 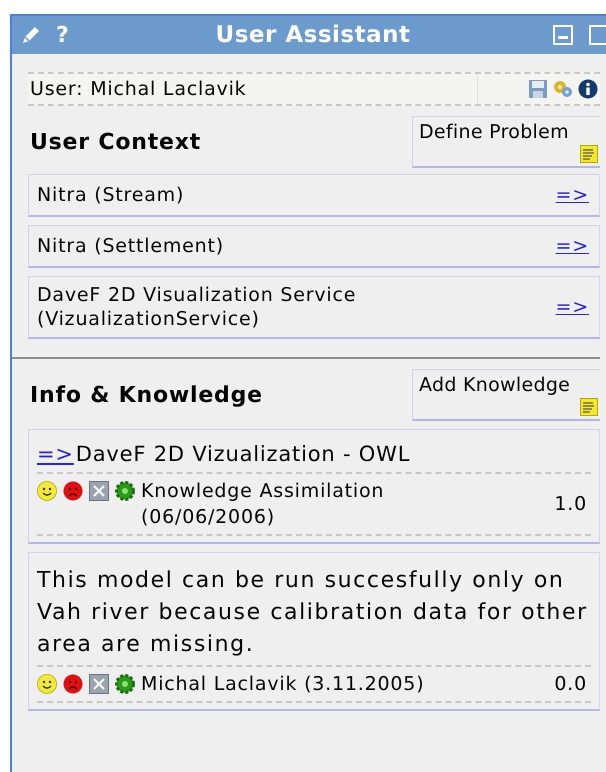 I want to click on score-value: 0.0, so click(x=571, y=684).